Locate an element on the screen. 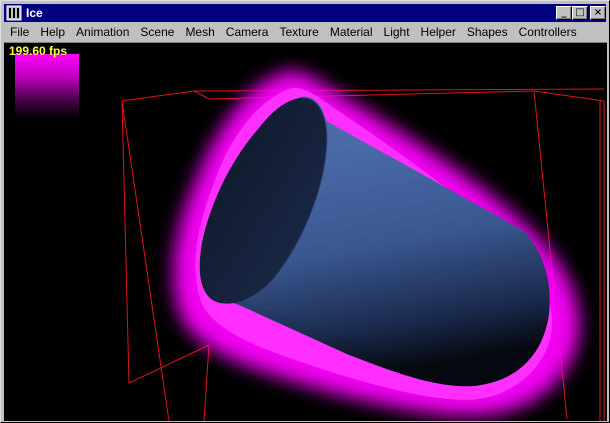  maximize-button: □ is located at coordinates (580, 13).